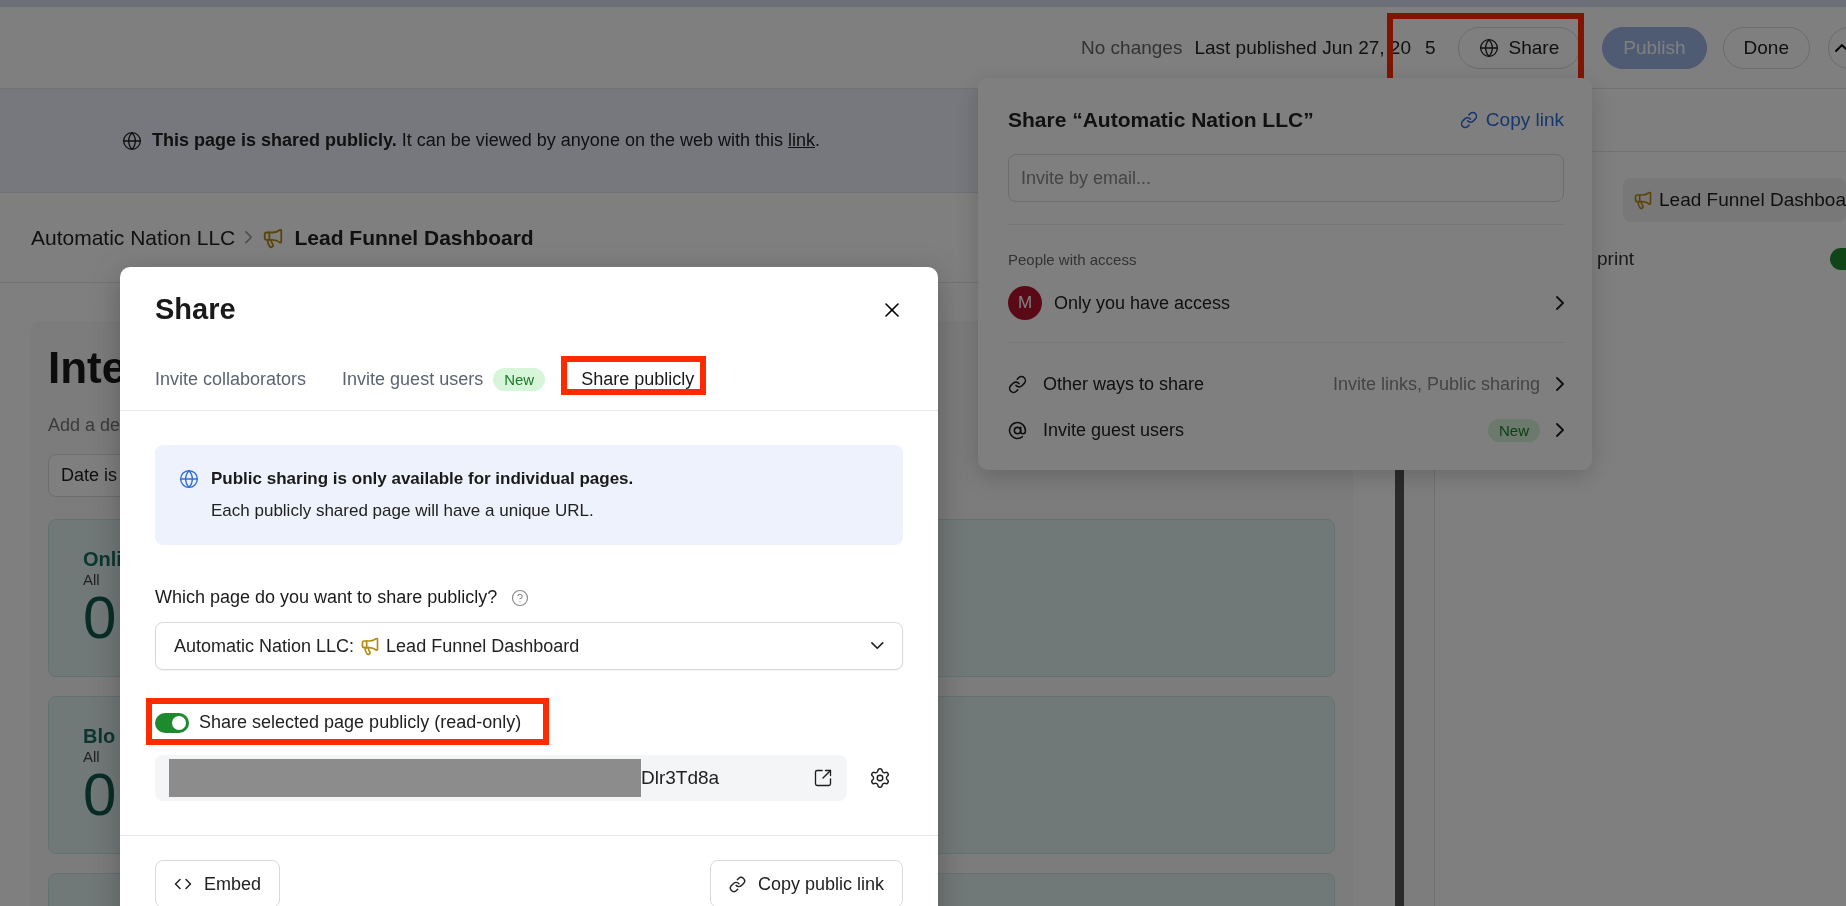  Describe the element at coordinates (422, 479) in the screenshot. I see `notice-title: Public sharing is only available for individual pages.` at that location.